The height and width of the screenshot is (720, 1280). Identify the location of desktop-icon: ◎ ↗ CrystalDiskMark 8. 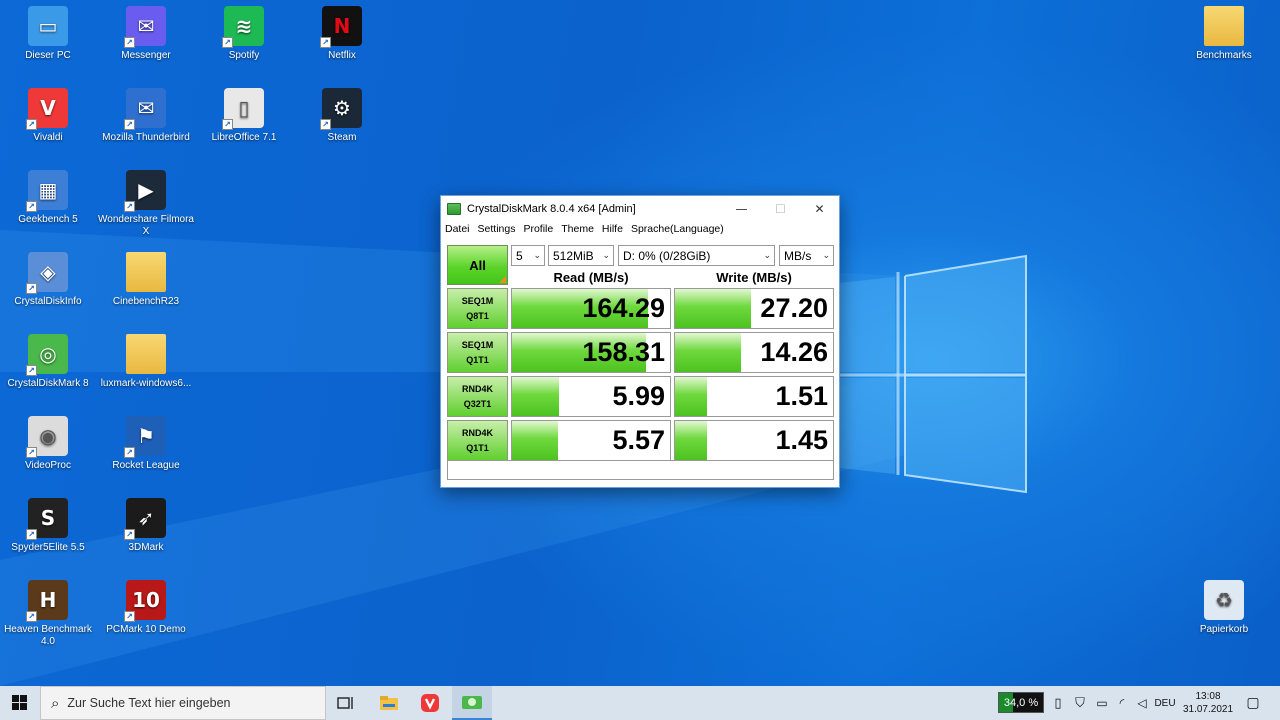
(48, 370).